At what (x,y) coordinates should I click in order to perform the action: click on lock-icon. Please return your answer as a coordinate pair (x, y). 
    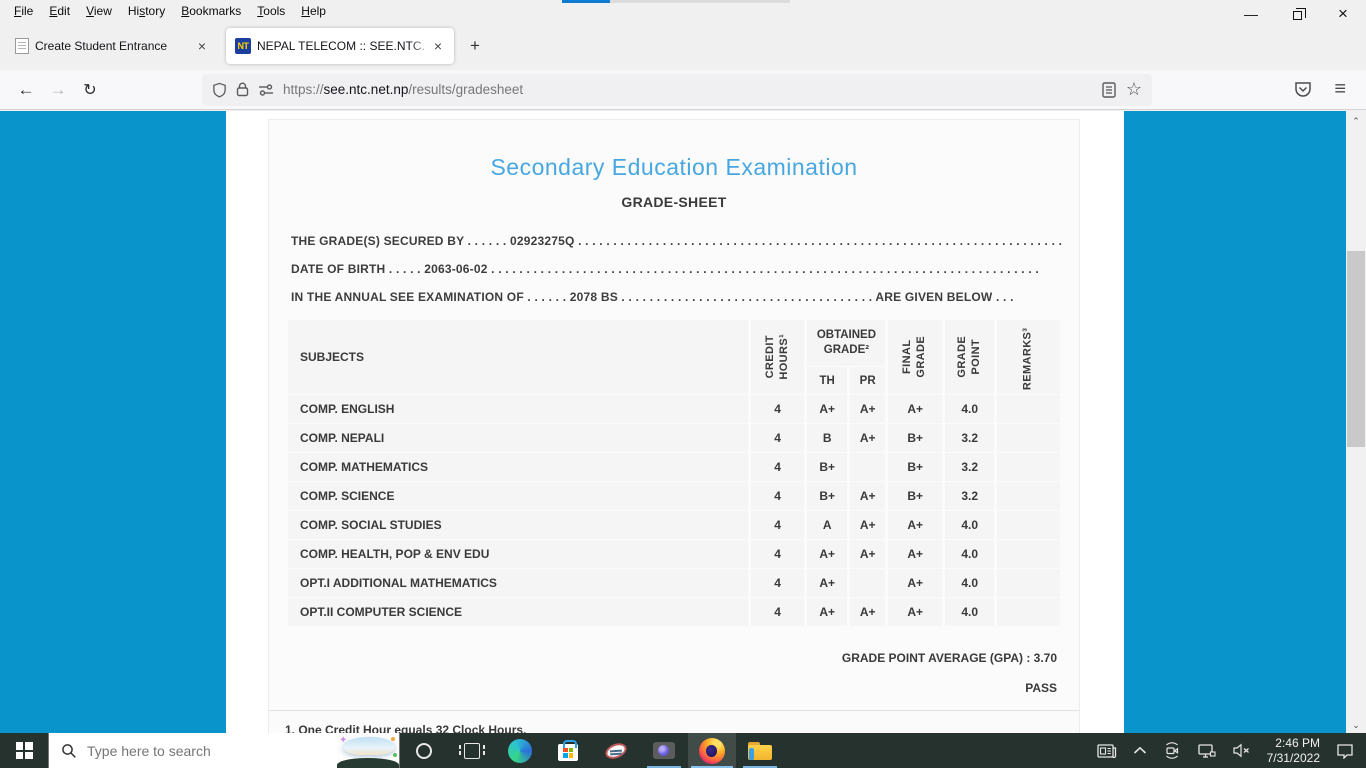
    Looking at the image, I should click on (242, 89).